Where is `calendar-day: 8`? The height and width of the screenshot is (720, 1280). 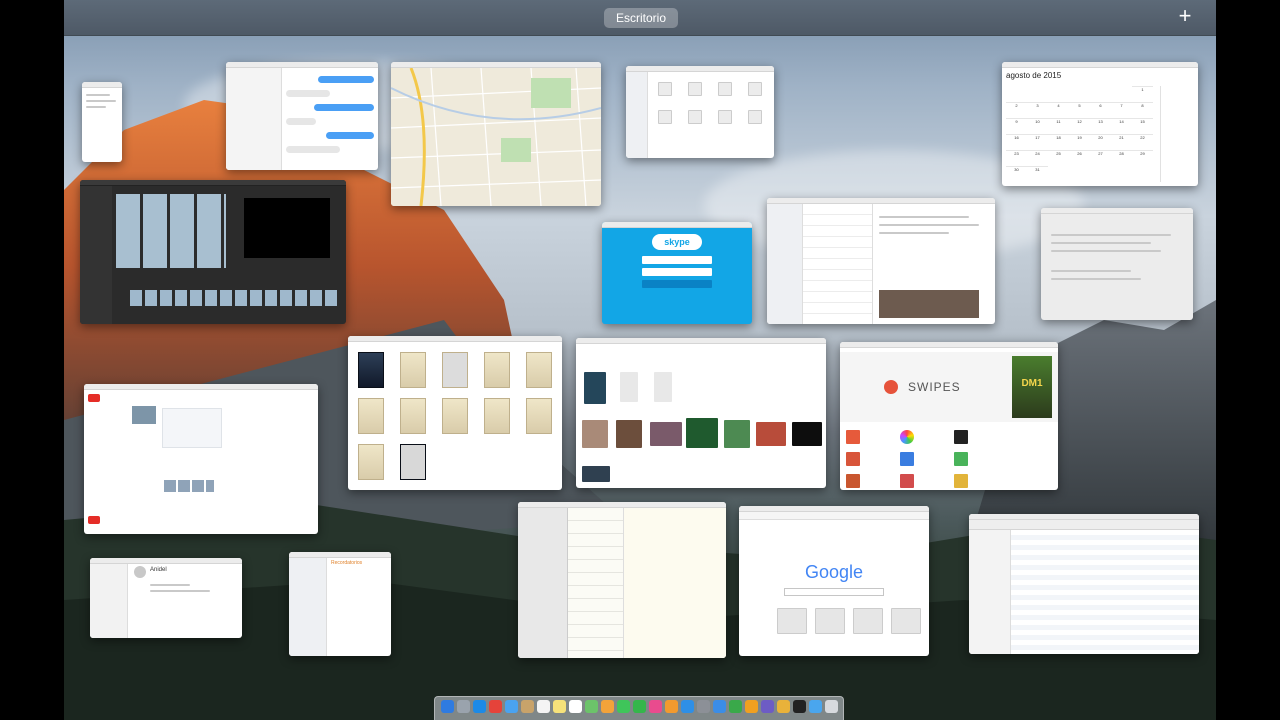
calendar-day: 8 is located at coordinates (1142, 110).